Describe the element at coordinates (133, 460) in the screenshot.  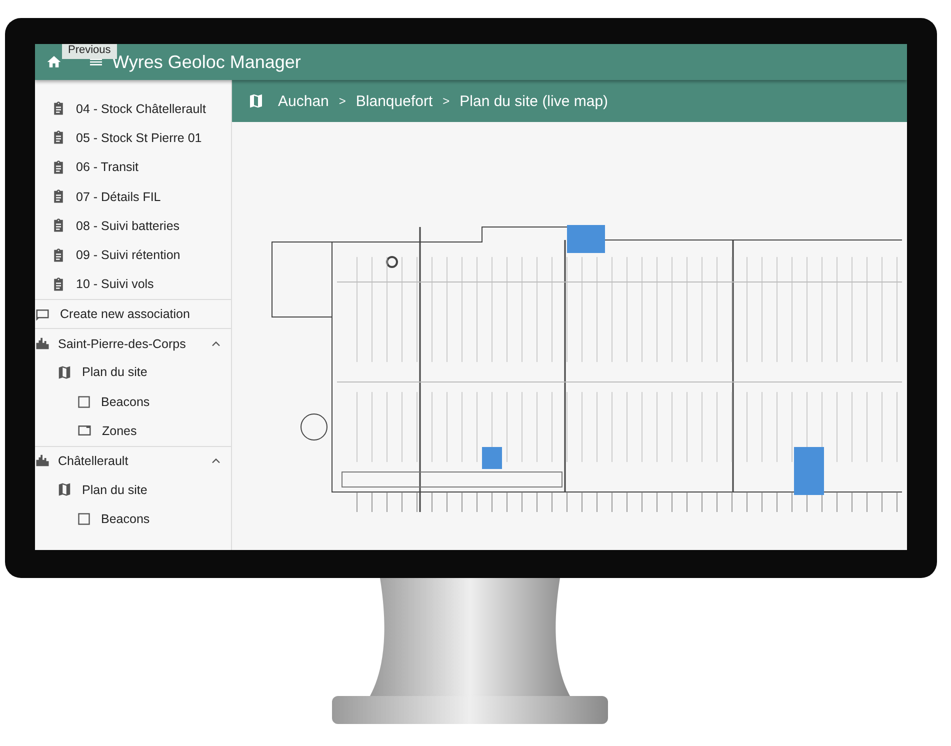
I see `sidebar-item: Châtellerault` at that location.